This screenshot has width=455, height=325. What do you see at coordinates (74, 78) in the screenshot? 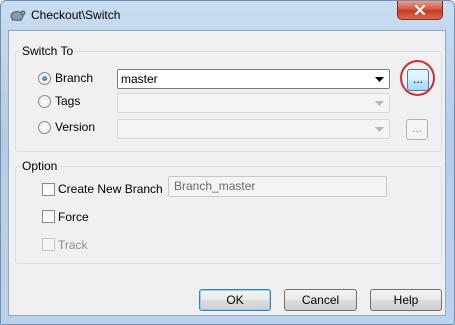
I see `branch-label: Branch` at bounding box center [74, 78].